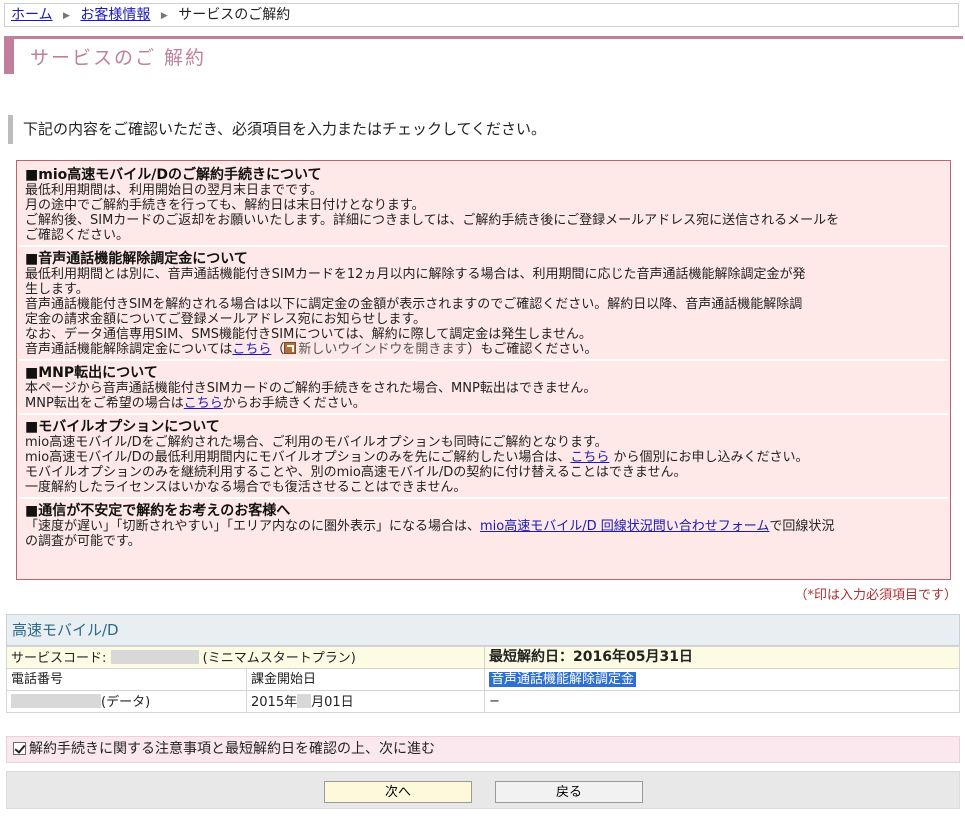 The height and width of the screenshot is (818, 965). I want to click on service-plan: (ミニマムスタートプラン), so click(279, 658).